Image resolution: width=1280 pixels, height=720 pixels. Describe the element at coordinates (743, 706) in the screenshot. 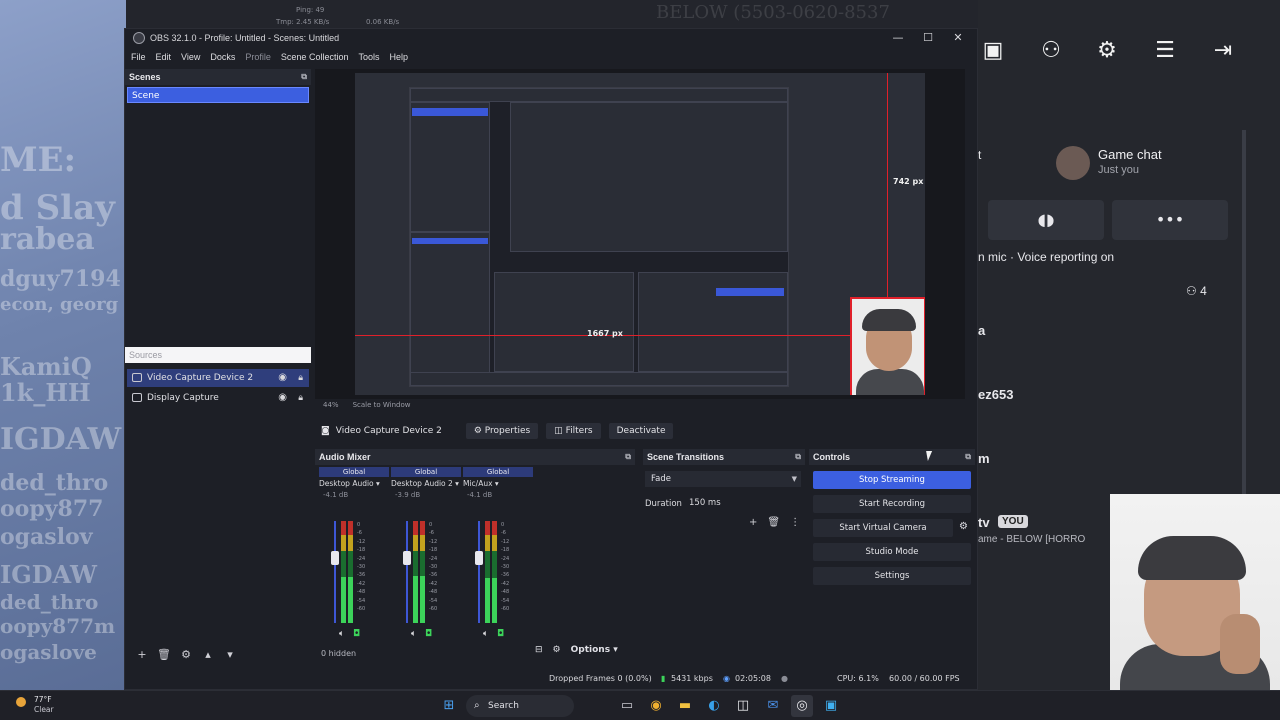

I see `store-icon: ◫` at that location.